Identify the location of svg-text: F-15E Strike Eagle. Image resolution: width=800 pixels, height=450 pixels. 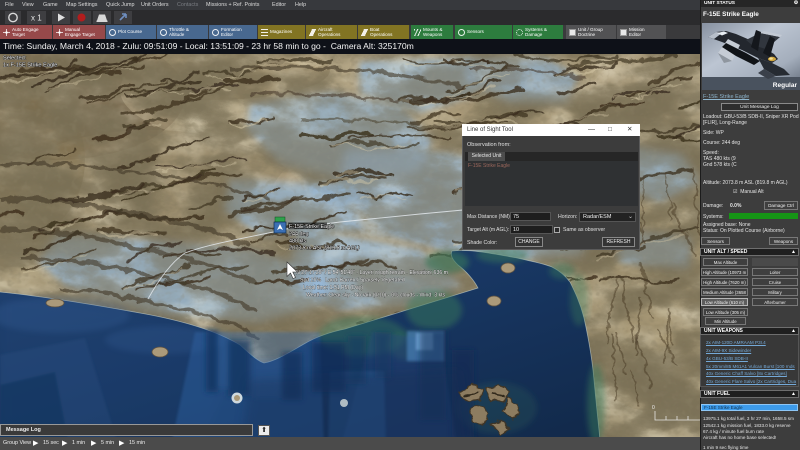
(311, 227).